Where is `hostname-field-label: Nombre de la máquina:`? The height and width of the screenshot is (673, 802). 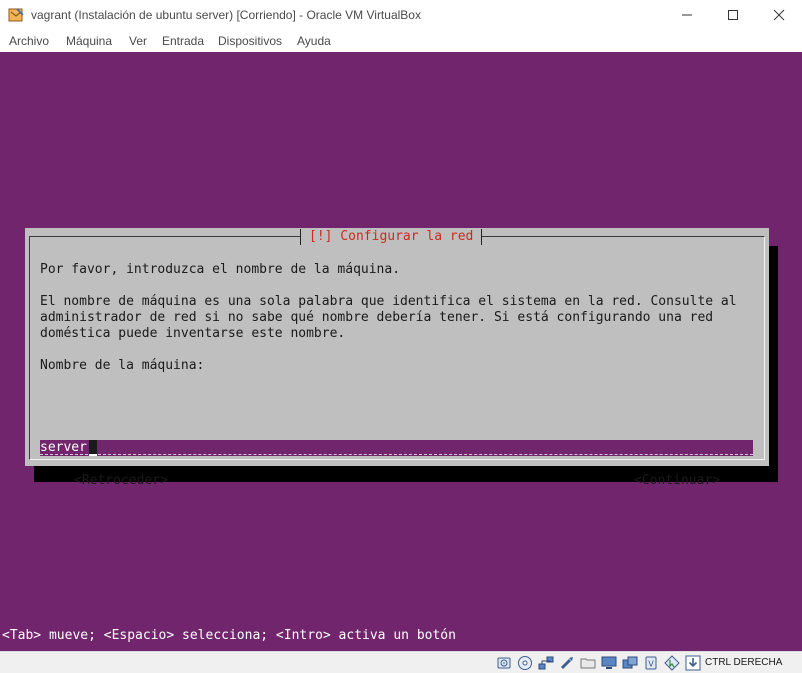 hostname-field-label: Nombre de la máquina: is located at coordinates (122, 365).